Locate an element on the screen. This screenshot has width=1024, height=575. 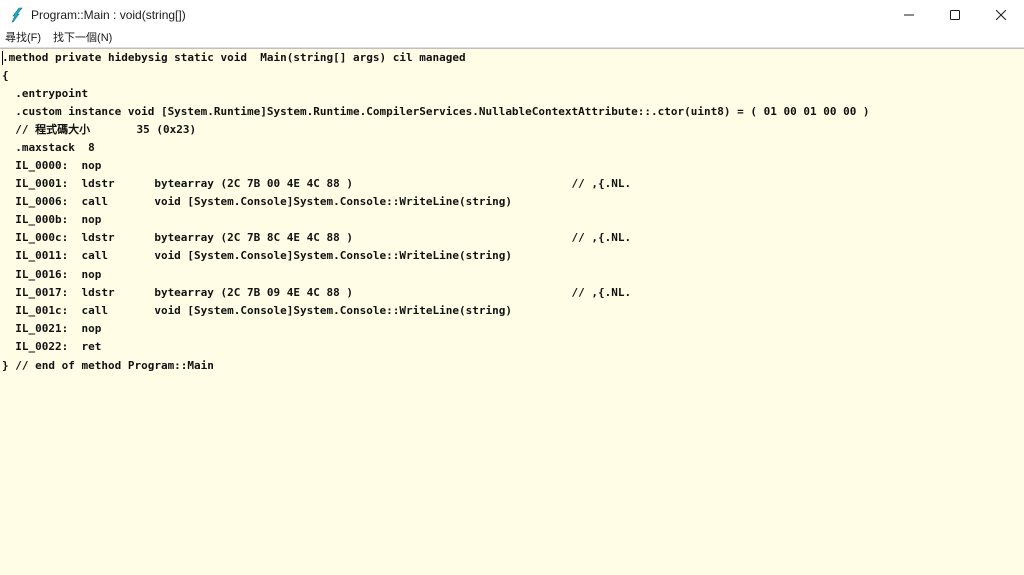
menu-find: 尋找(F) is located at coordinates (24, 38).